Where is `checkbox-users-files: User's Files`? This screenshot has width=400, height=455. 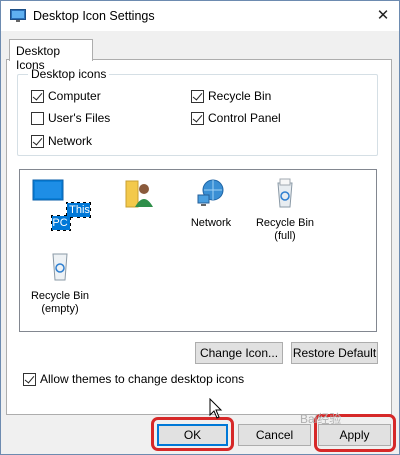
checkbox-users-files: User's Files is located at coordinates (70, 118).